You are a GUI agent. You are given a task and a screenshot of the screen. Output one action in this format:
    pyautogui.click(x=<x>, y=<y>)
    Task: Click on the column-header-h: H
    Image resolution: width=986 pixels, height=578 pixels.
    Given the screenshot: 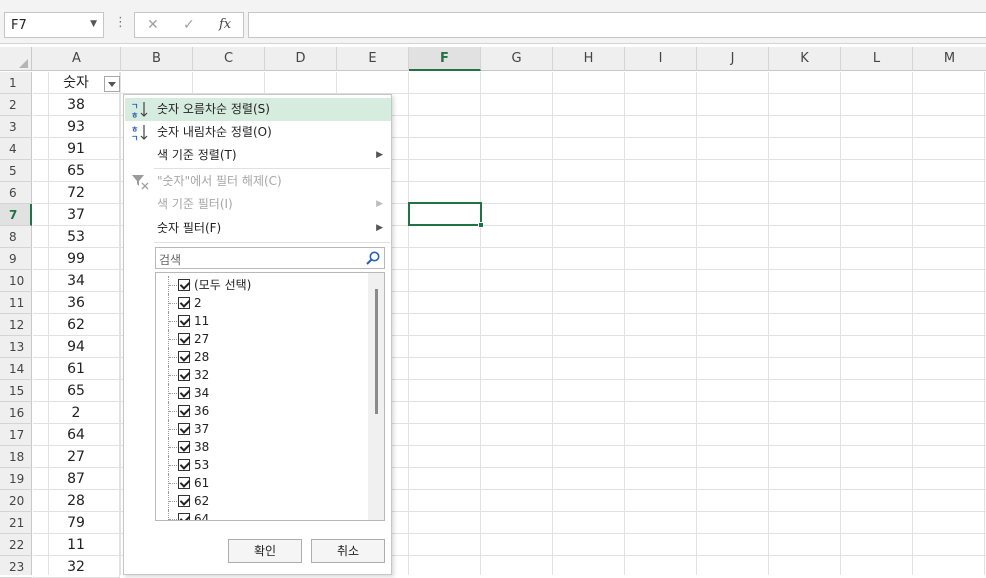 What is the action you would take?
    pyautogui.click(x=589, y=59)
    